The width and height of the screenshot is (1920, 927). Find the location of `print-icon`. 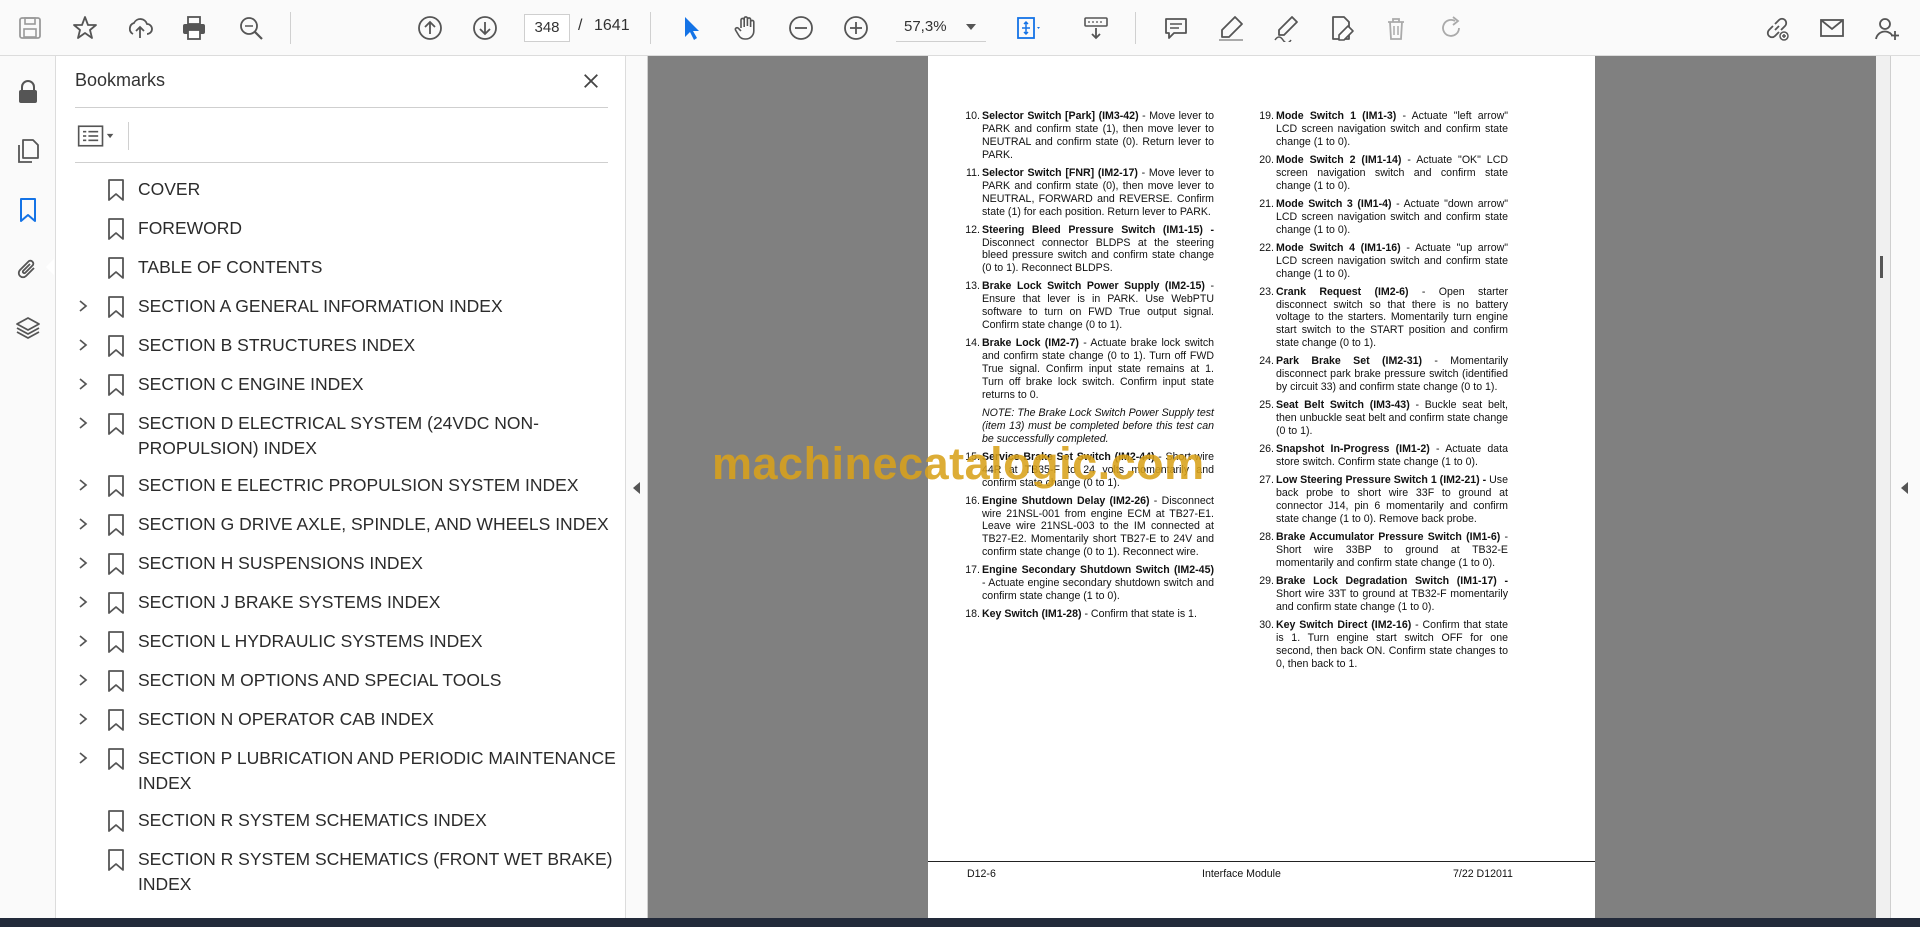

print-icon is located at coordinates (194, 28).